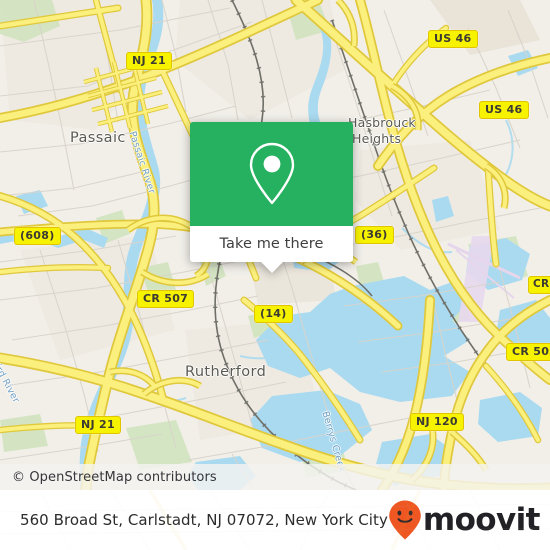 Image resolution: width=550 pixels, height=550 pixels. What do you see at coordinates (405, 520) in the screenshot?
I see `moovit-smiley-pin-icon` at bounding box center [405, 520].